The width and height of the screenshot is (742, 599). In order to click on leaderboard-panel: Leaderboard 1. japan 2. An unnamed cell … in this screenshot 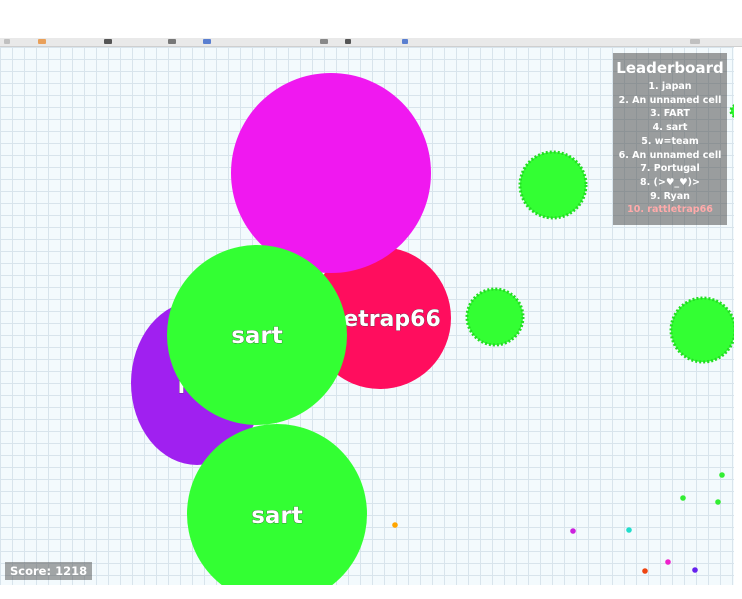, I will do `click(670, 139)`.